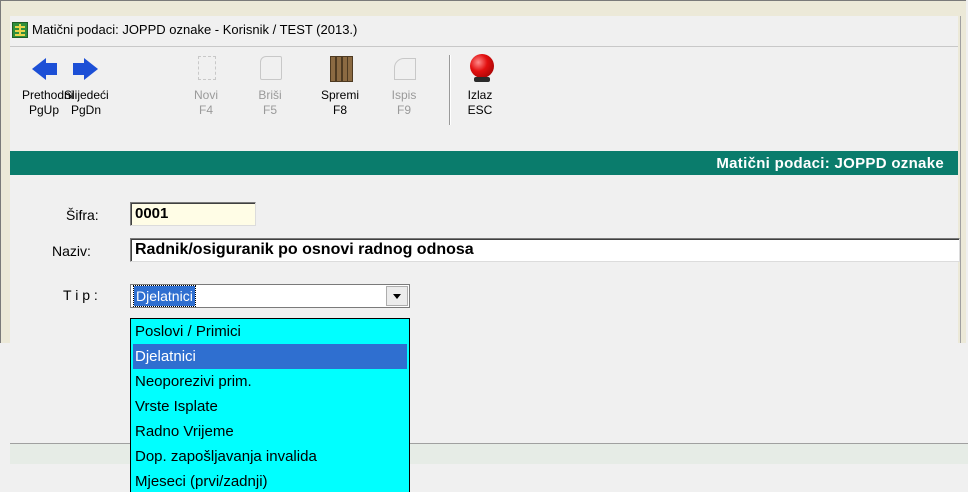 The height and width of the screenshot is (492, 968). What do you see at coordinates (484, 163) in the screenshot?
I see `section-header: Matični podaci: JOPPD oznake` at bounding box center [484, 163].